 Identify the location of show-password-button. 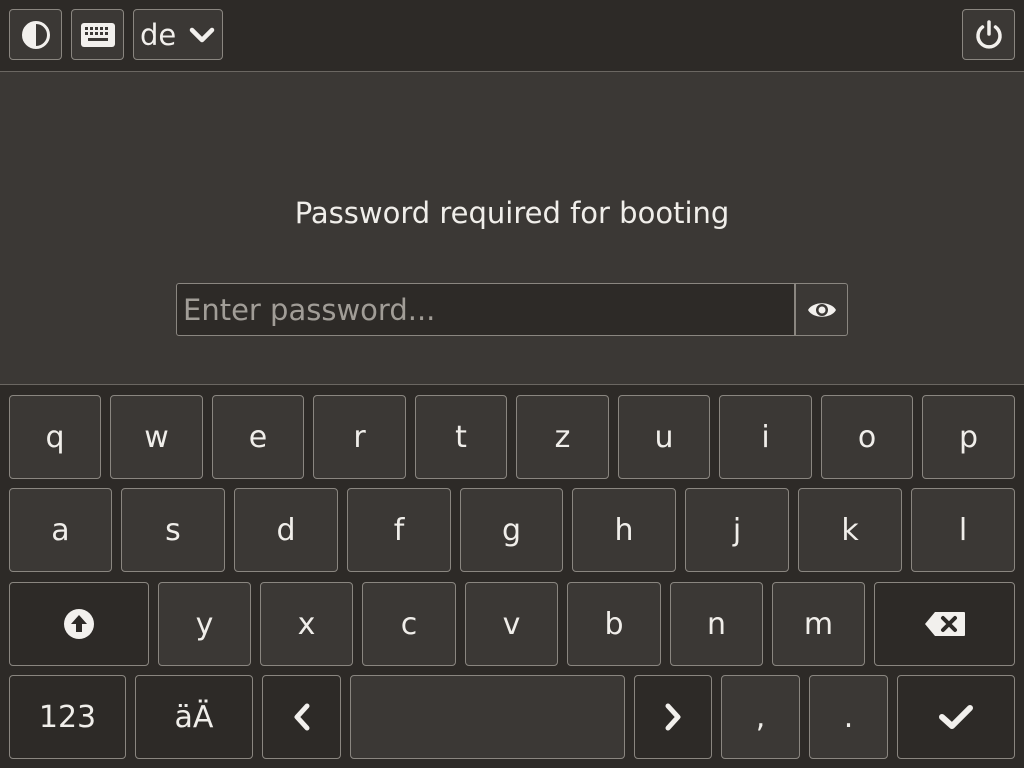
(821, 309).